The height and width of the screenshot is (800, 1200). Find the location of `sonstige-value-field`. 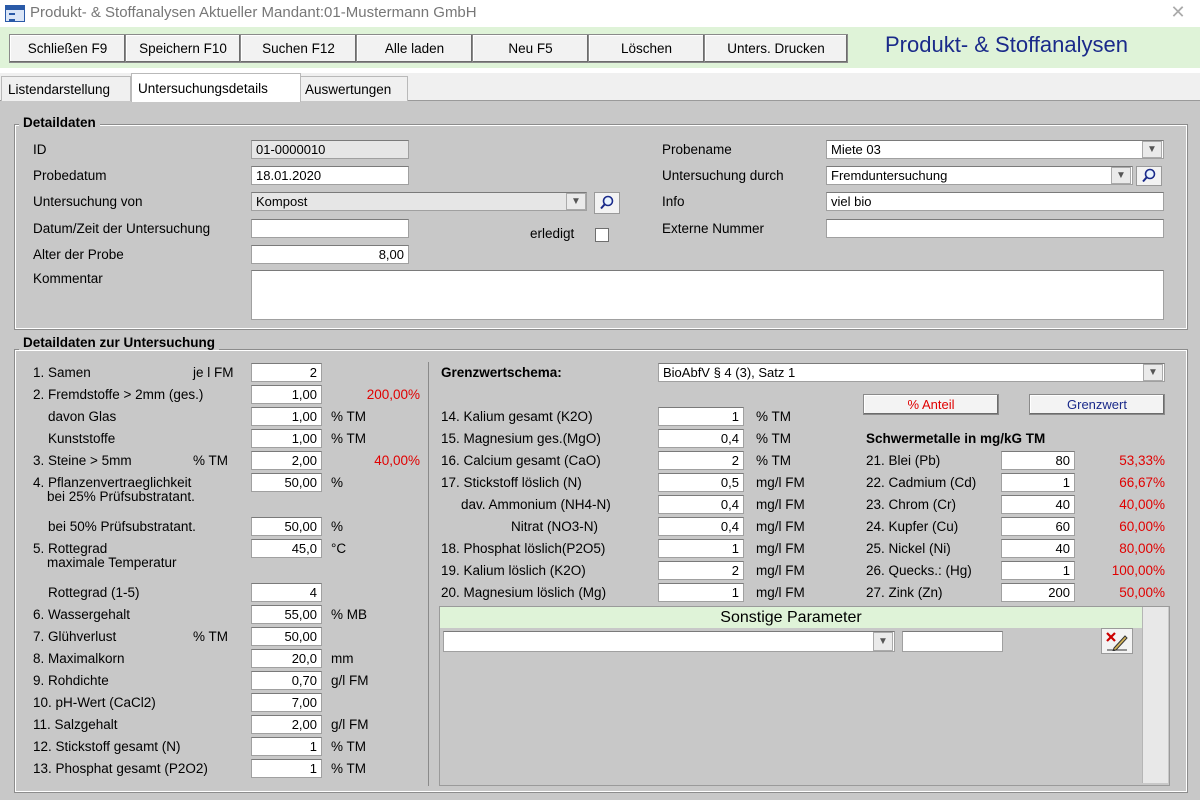

sonstige-value-field is located at coordinates (952, 641).